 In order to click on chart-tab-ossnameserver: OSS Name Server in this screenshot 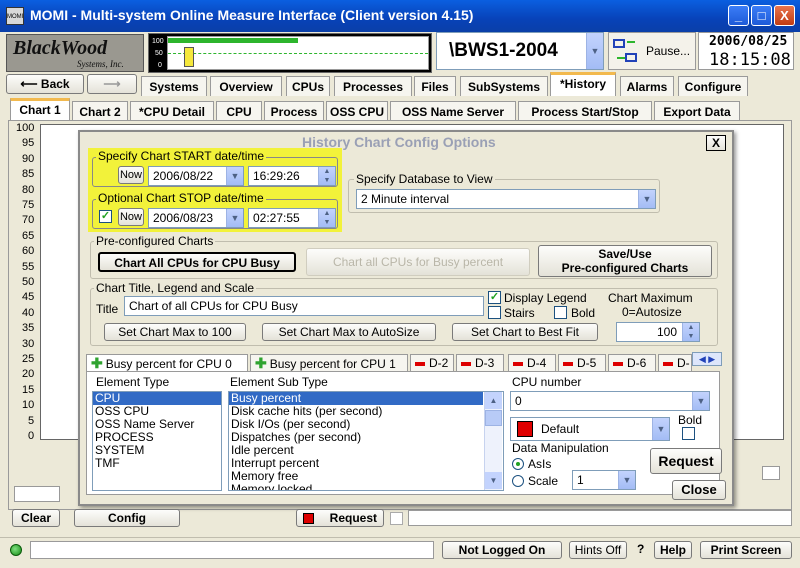, I will do `click(453, 111)`.